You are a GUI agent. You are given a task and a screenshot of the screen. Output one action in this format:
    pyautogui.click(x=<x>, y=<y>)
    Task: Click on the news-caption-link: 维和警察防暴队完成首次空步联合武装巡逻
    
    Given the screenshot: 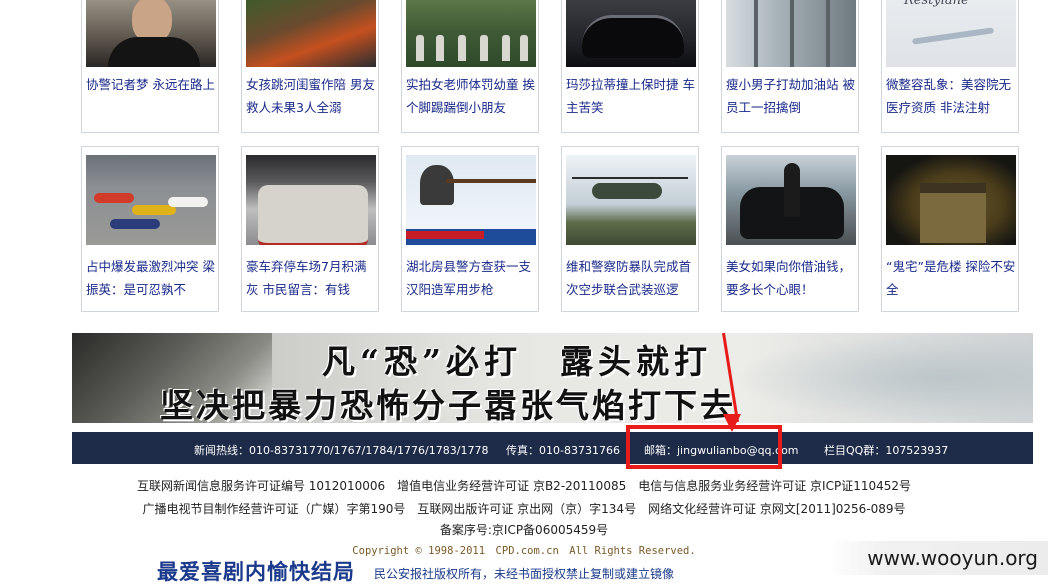 What is the action you would take?
    pyautogui.click(x=631, y=278)
    